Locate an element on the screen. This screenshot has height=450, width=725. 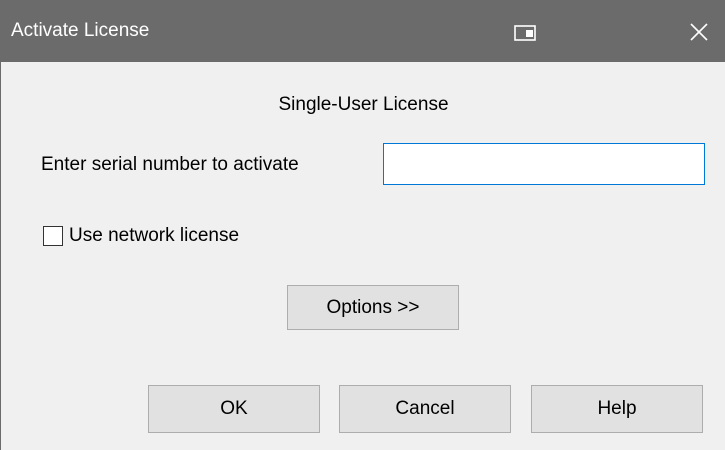
use-network-license-checkbox: Use network license is located at coordinates (141, 236).